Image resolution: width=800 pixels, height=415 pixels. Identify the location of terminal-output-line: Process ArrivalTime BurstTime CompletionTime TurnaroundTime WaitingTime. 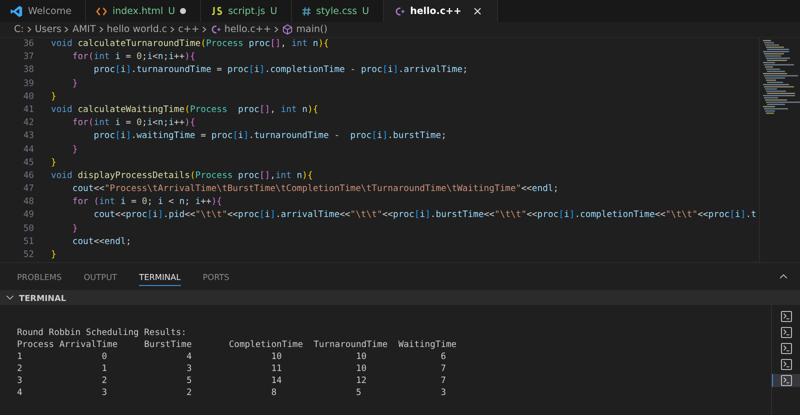
(237, 345).